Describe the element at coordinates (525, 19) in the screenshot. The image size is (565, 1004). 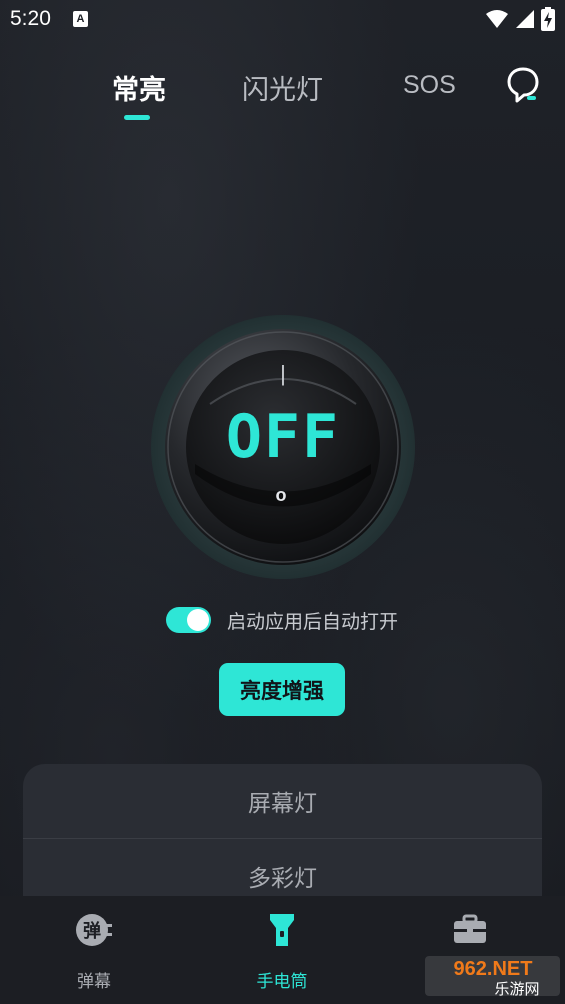
I see `cell-signal-icon` at that location.